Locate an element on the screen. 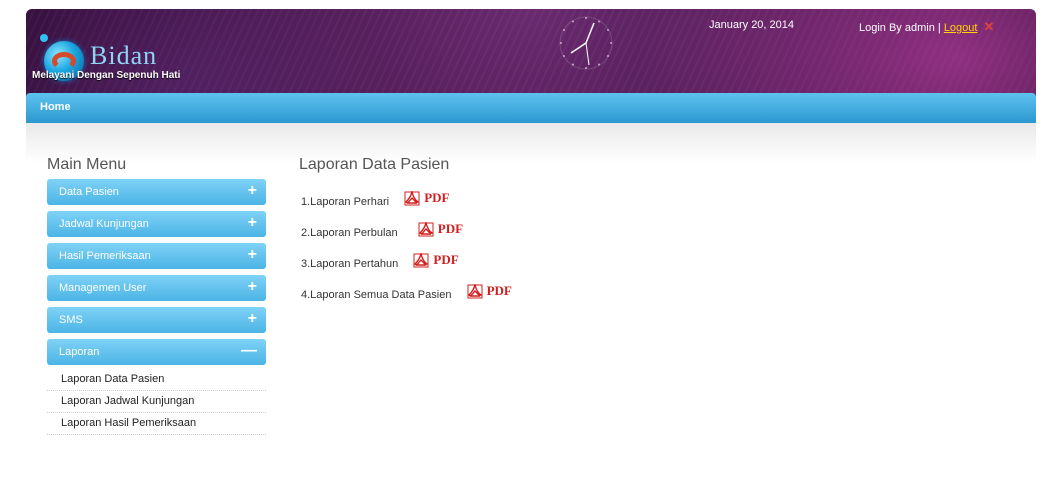 This screenshot has width=1053, height=497. sidebar-item-managemen-user: Managemen User + is located at coordinates (156, 288).